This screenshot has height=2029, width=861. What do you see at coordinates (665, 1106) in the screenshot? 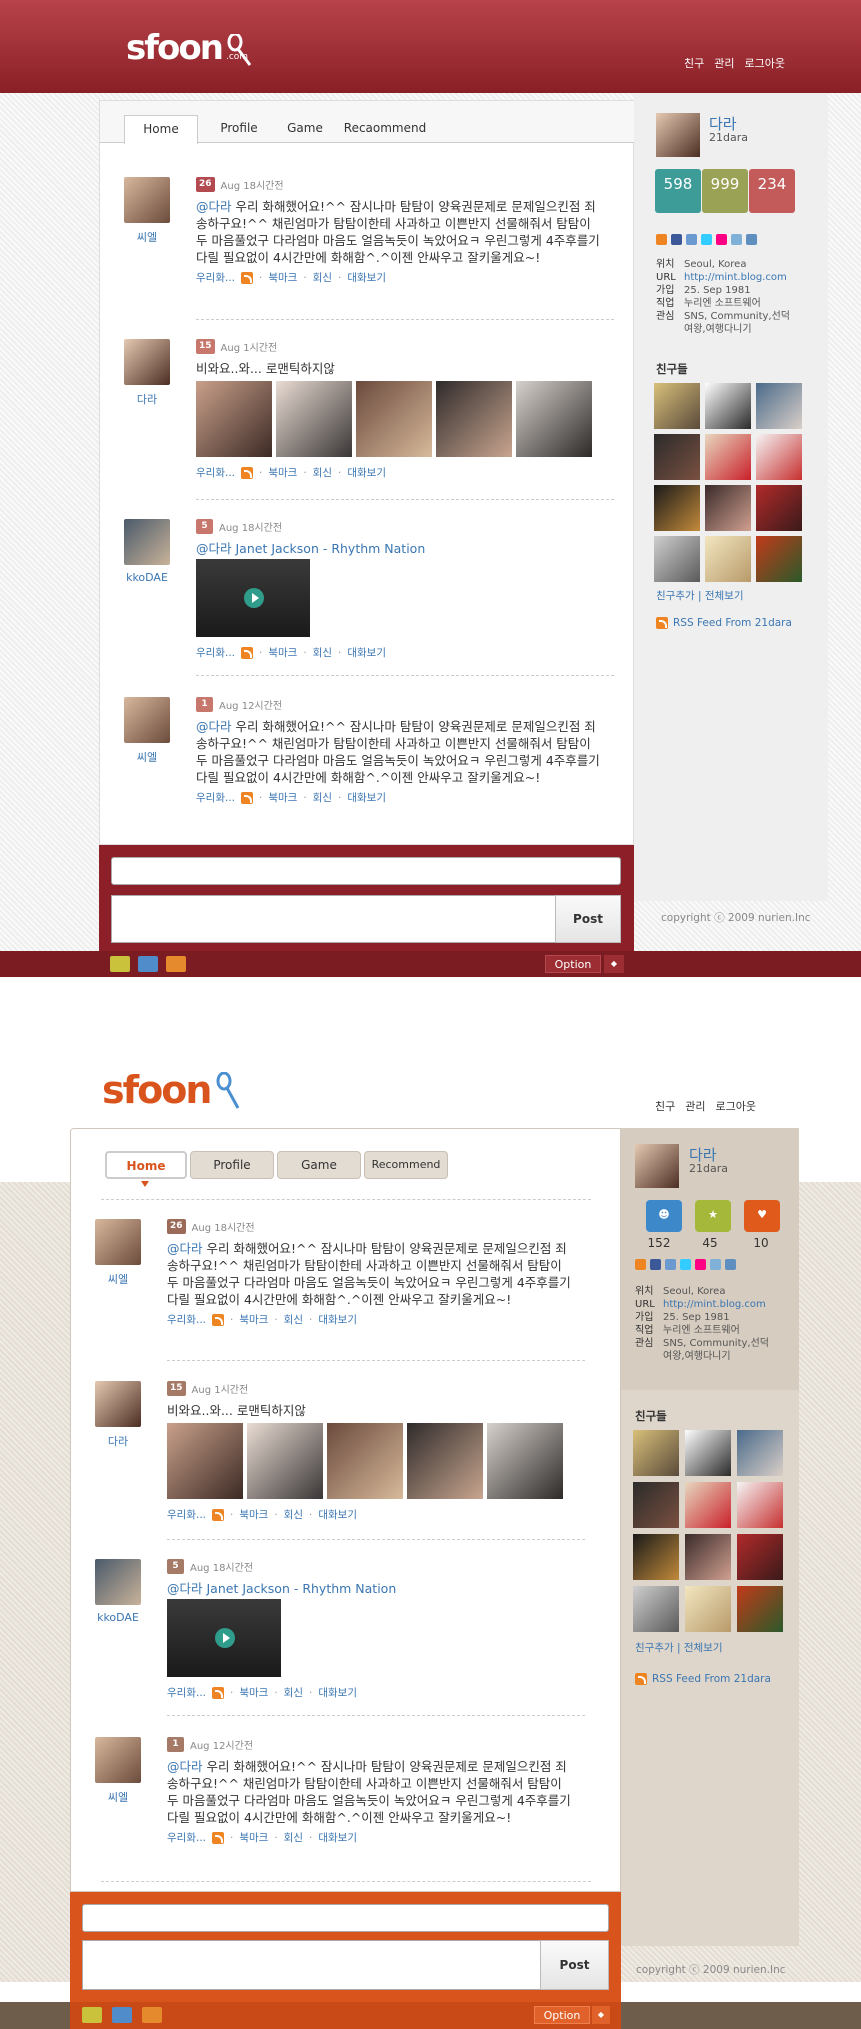
I see `nav-friends: 친구` at bounding box center [665, 1106].